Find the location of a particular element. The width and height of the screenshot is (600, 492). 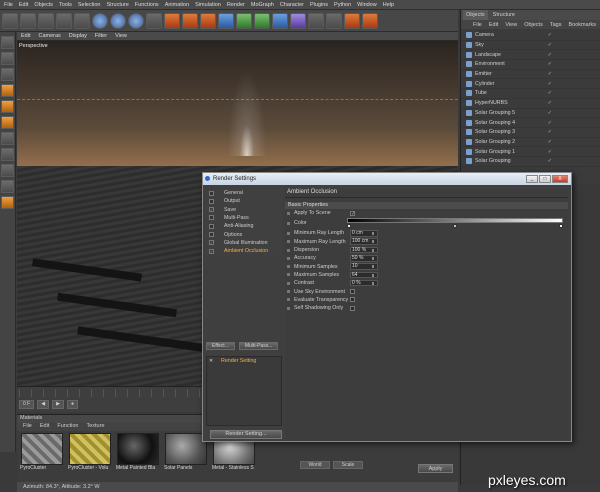

object-row: HyperNURBS ✓ is located at coordinates (530, 104).